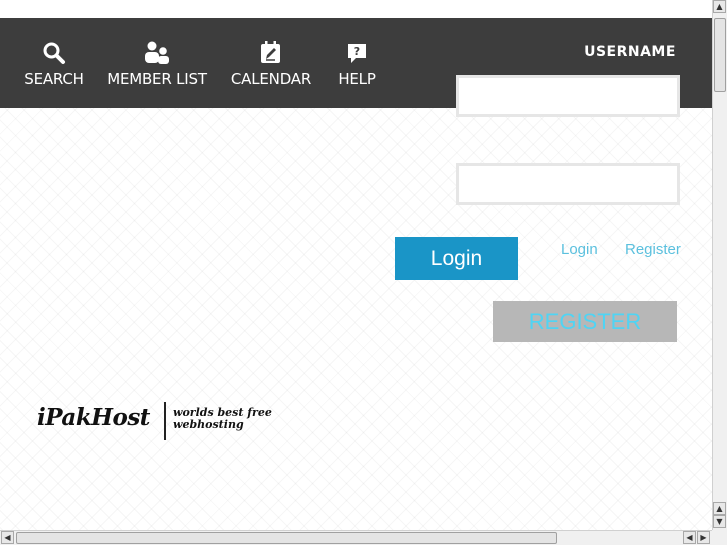 This screenshot has height=545, width=727. I want to click on nav-calendar: CALENDAR, so click(271, 63).